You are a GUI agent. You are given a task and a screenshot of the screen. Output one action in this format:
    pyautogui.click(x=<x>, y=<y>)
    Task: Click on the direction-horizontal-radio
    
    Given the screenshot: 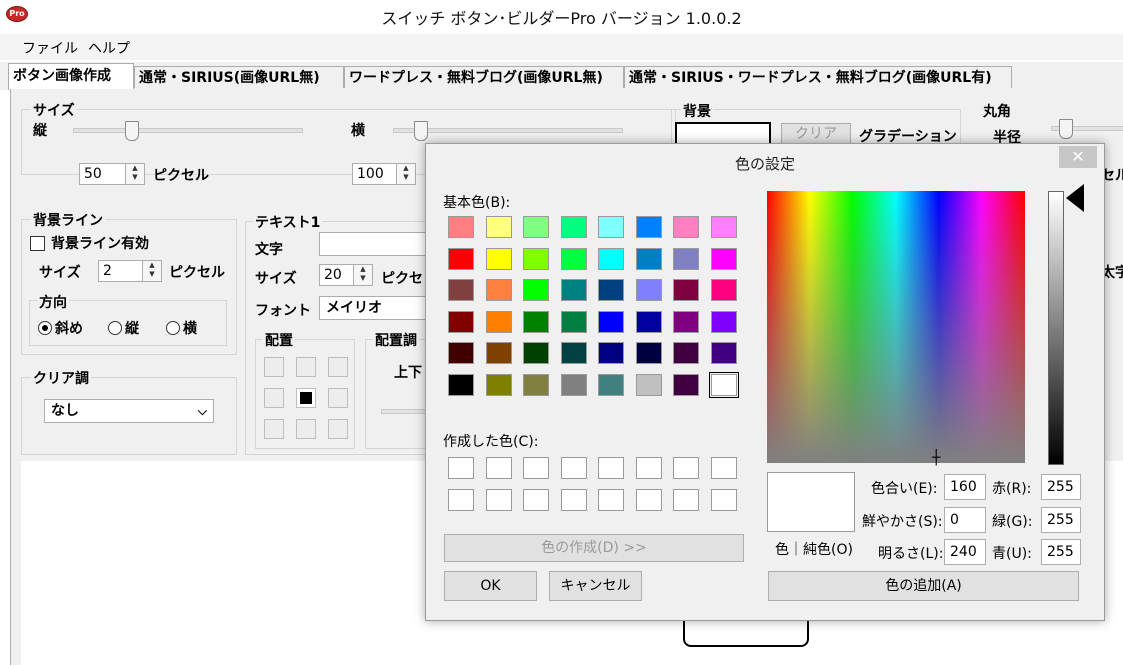 What is the action you would take?
    pyautogui.click(x=173, y=328)
    